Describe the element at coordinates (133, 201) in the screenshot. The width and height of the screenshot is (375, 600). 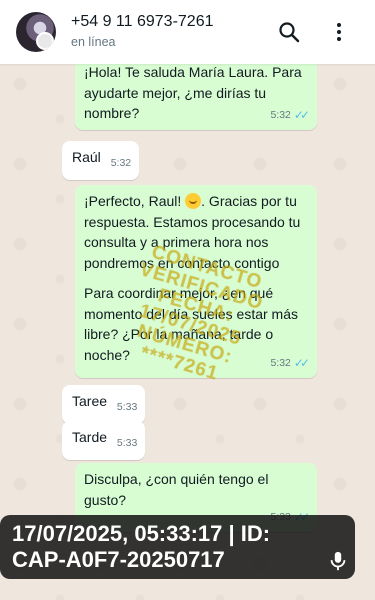
I see `message-text-part: ¡Perfecto, Raul!` at that location.